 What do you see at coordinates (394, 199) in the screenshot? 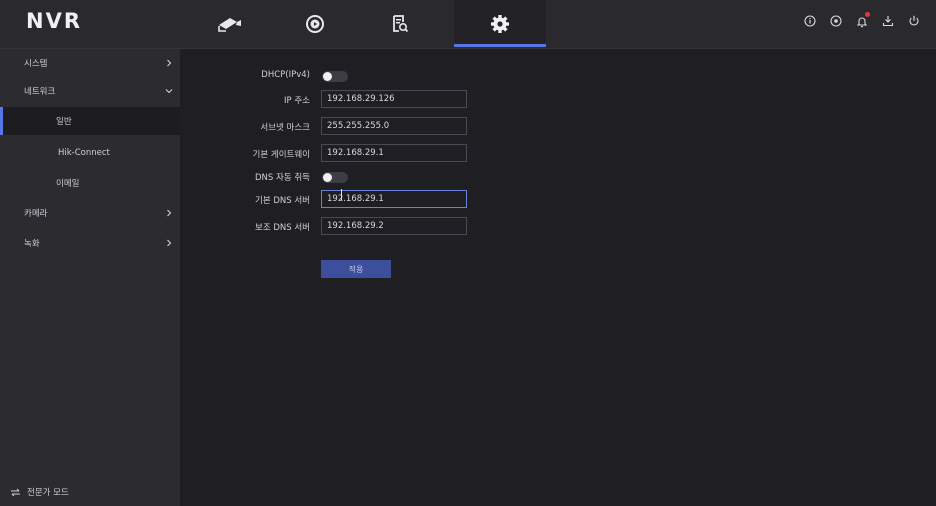
I see `primary-dns-input` at bounding box center [394, 199].